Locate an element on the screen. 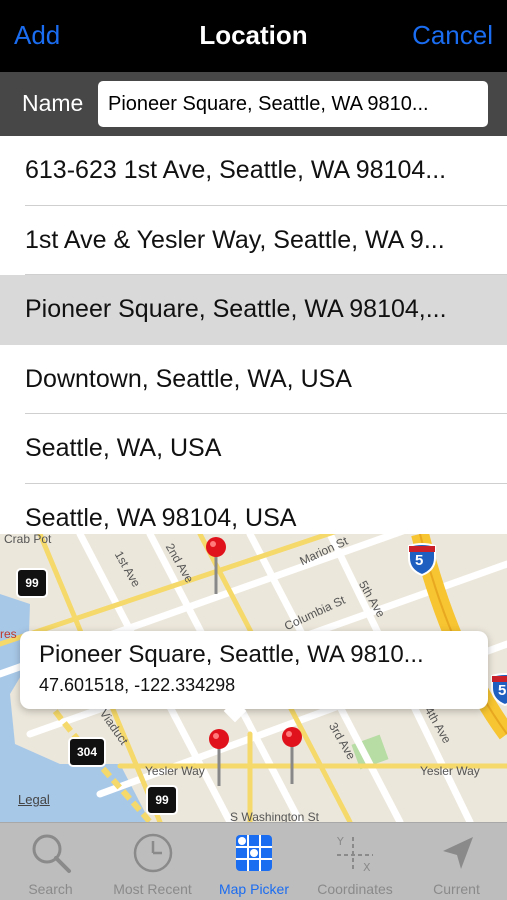 This screenshot has width=507, height=900. navigation-bar: Add Location Cancel is located at coordinates (253, 36).